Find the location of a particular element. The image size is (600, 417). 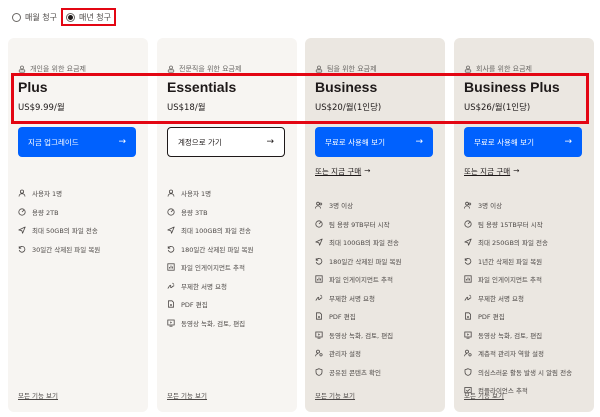

feature-item: 파일 인게이지먼트 추적 is located at coordinates (358, 279).